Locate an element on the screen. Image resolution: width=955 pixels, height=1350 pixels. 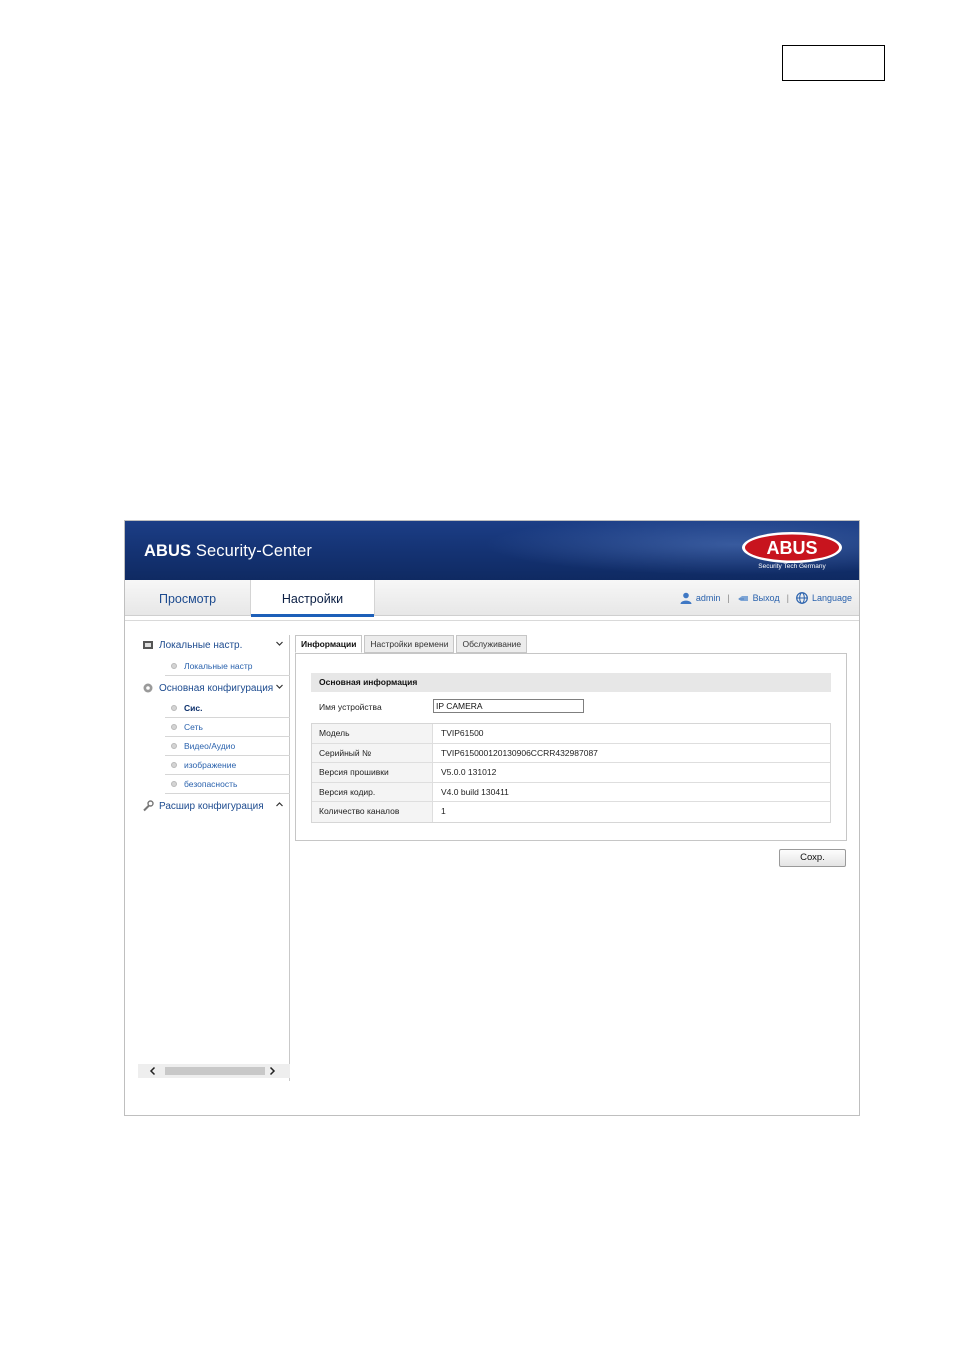
panel-title: Основная информация is located at coordinates (571, 682).